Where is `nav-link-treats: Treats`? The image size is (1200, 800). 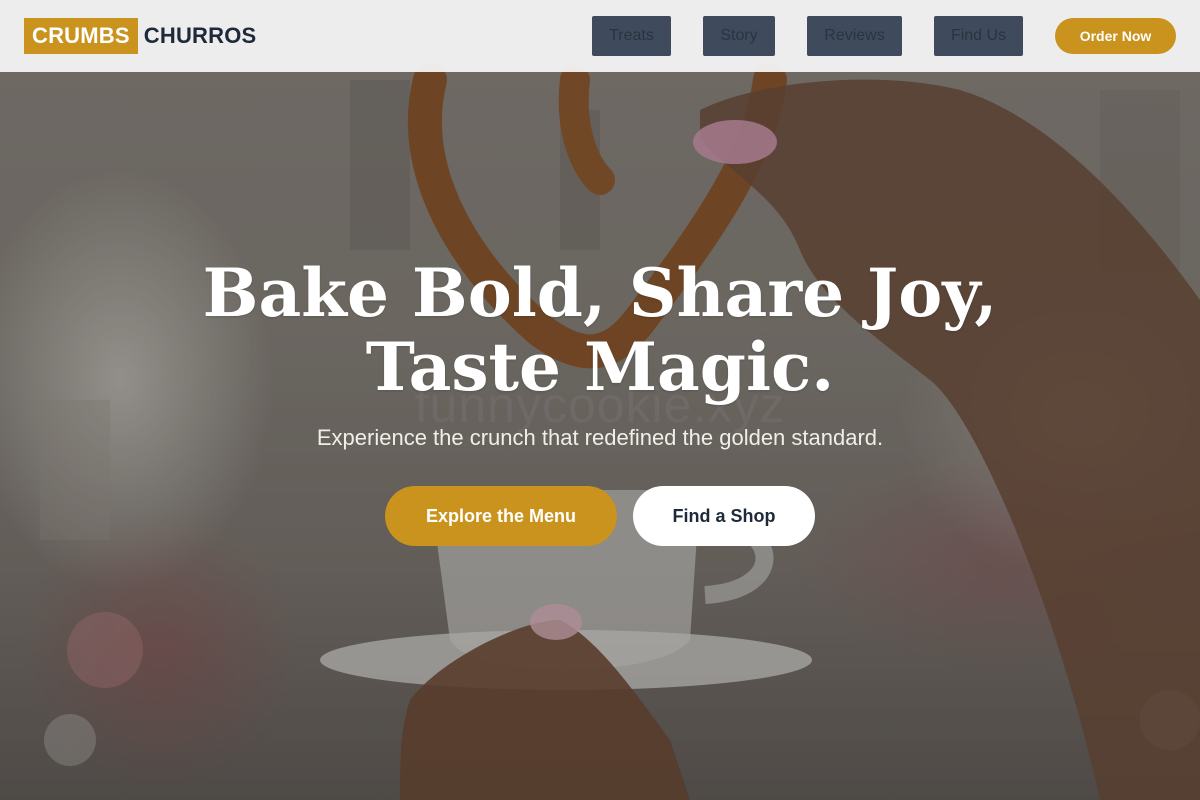 nav-link-treats: Treats is located at coordinates (631, 36).